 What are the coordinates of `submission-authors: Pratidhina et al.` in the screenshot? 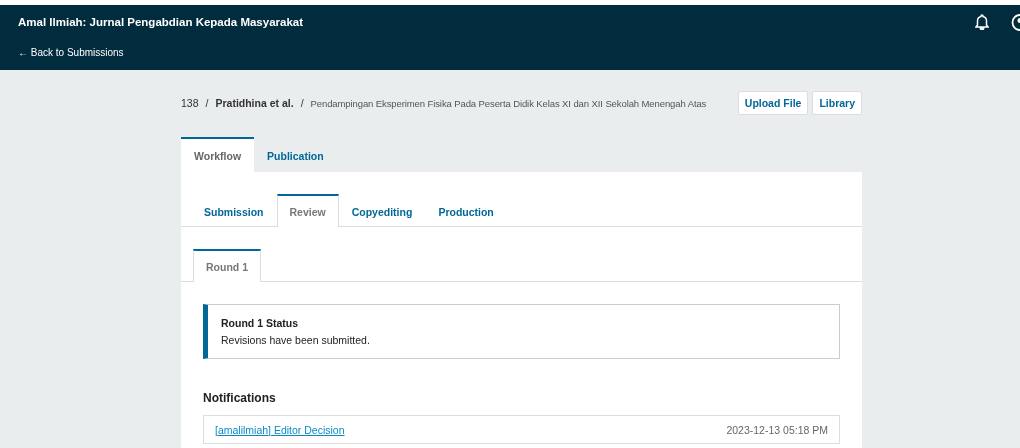 It's located at (254, 103).